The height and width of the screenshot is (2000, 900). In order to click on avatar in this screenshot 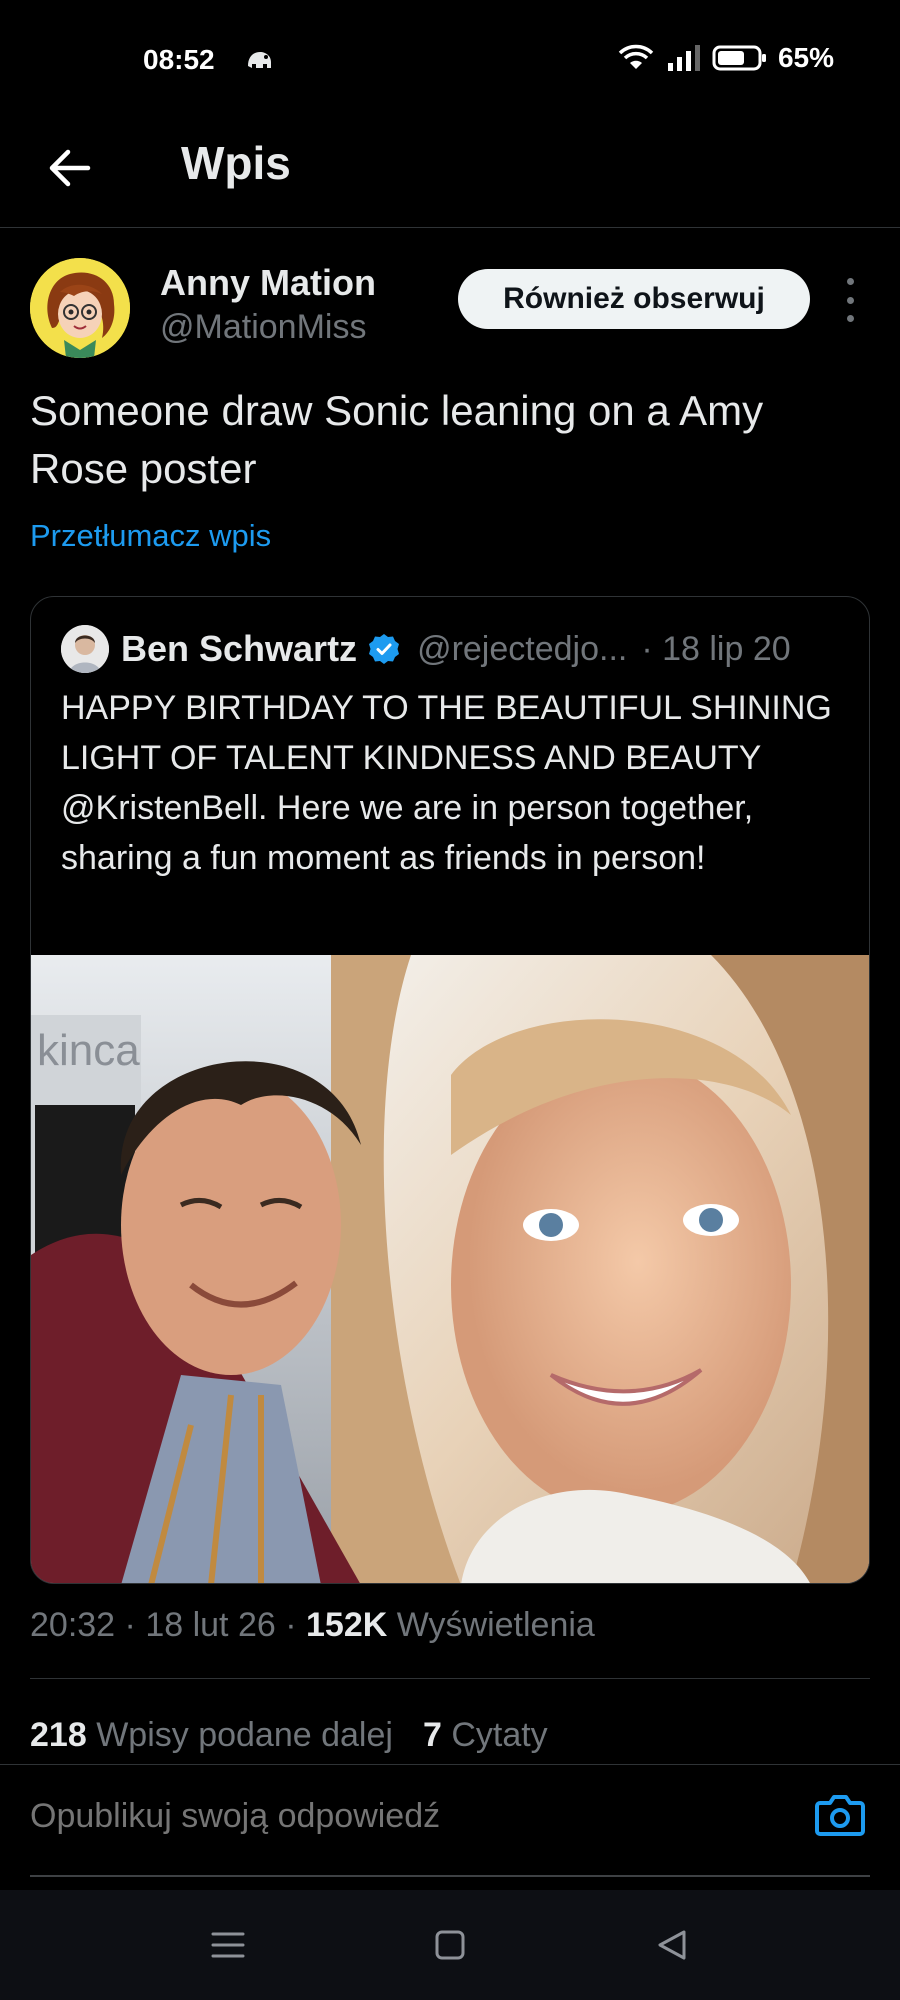, I will do `click(80, 308)`.